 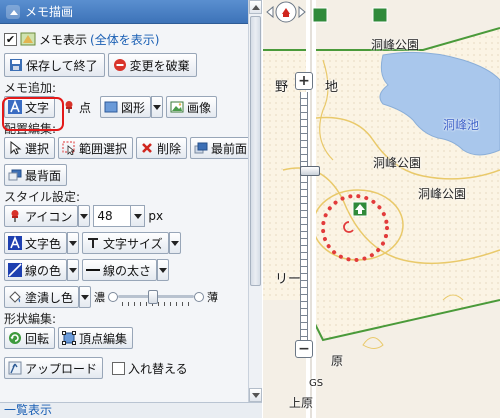 What do you see at coordinates (62, 65) in the screenshot?
I see `save-exit-label: 保存して終了` at bounding box center [62, 65].